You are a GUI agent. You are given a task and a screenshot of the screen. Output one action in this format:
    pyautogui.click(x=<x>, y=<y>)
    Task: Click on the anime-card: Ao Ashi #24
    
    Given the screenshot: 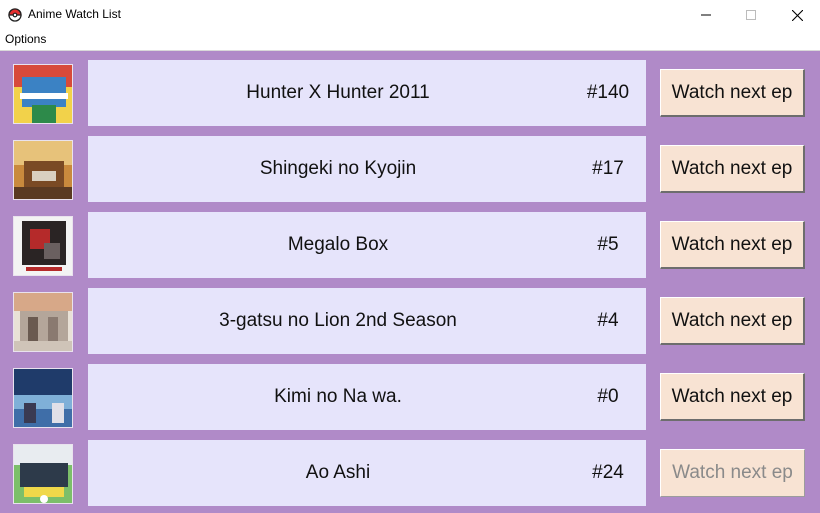 What is the action you would take?
    pyautogui.click(x=367, y=473)
    